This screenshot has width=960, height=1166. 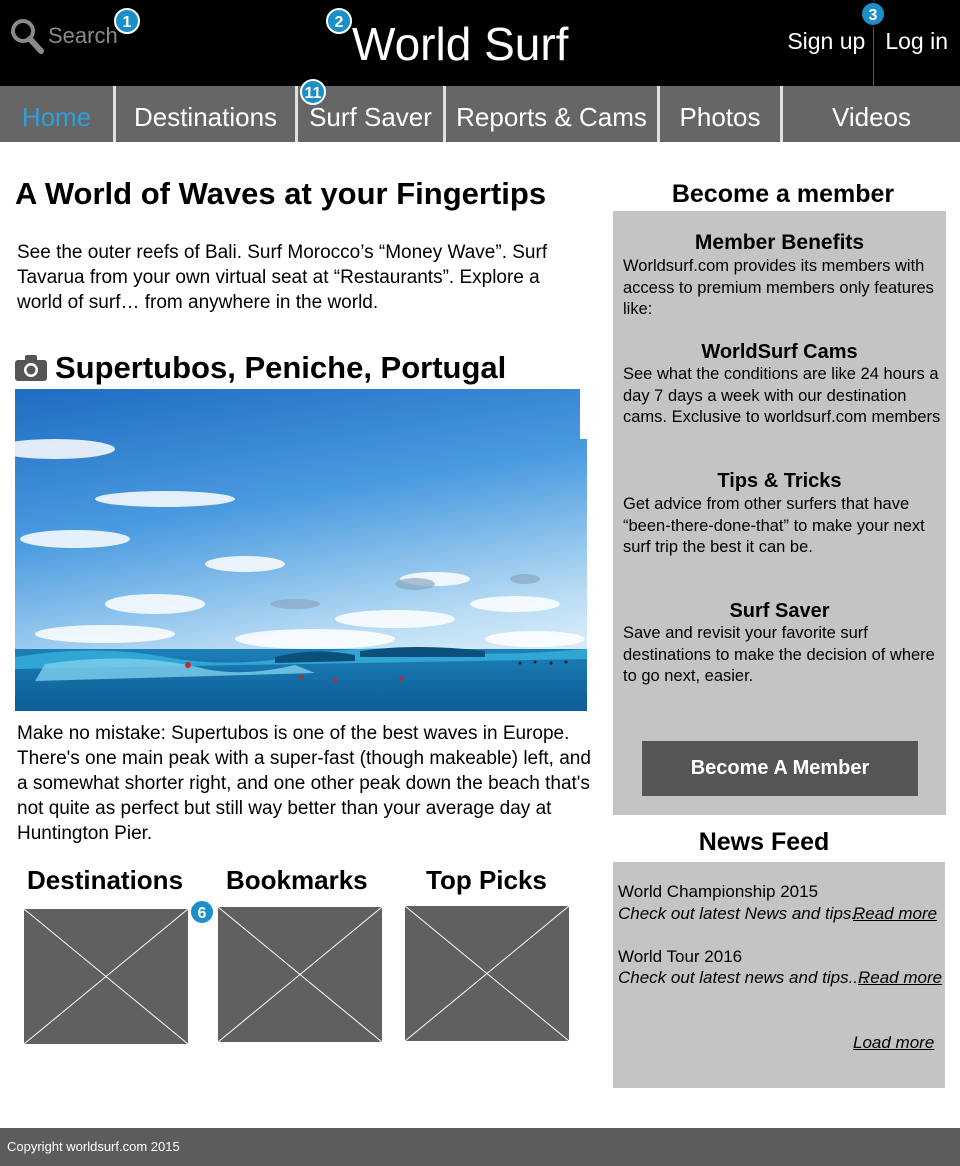 I want to click on destinations-thumbnail, so click(x=106, y=976).